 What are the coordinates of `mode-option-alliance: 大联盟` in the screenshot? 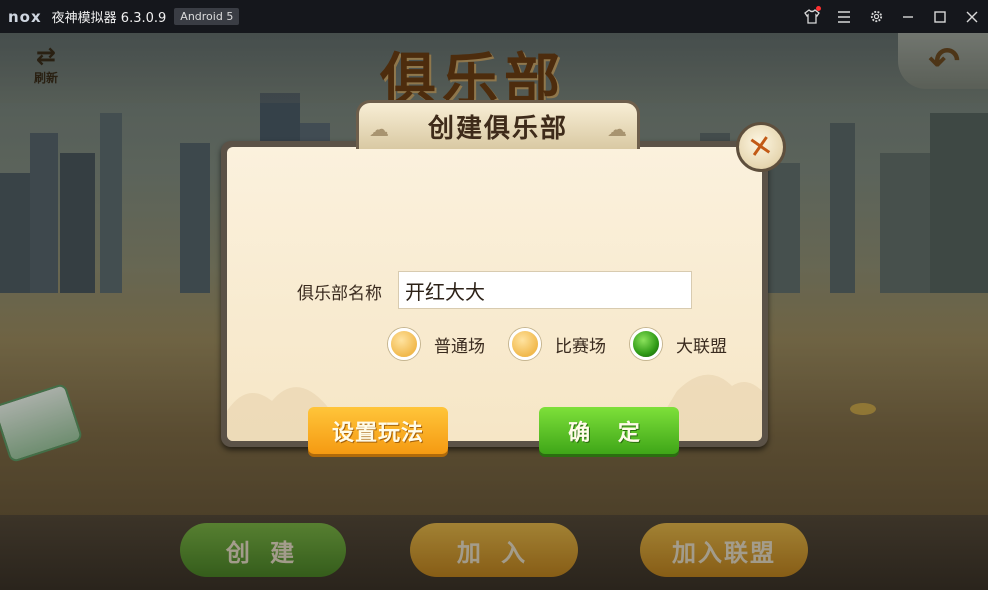 It's located at (678, 344).